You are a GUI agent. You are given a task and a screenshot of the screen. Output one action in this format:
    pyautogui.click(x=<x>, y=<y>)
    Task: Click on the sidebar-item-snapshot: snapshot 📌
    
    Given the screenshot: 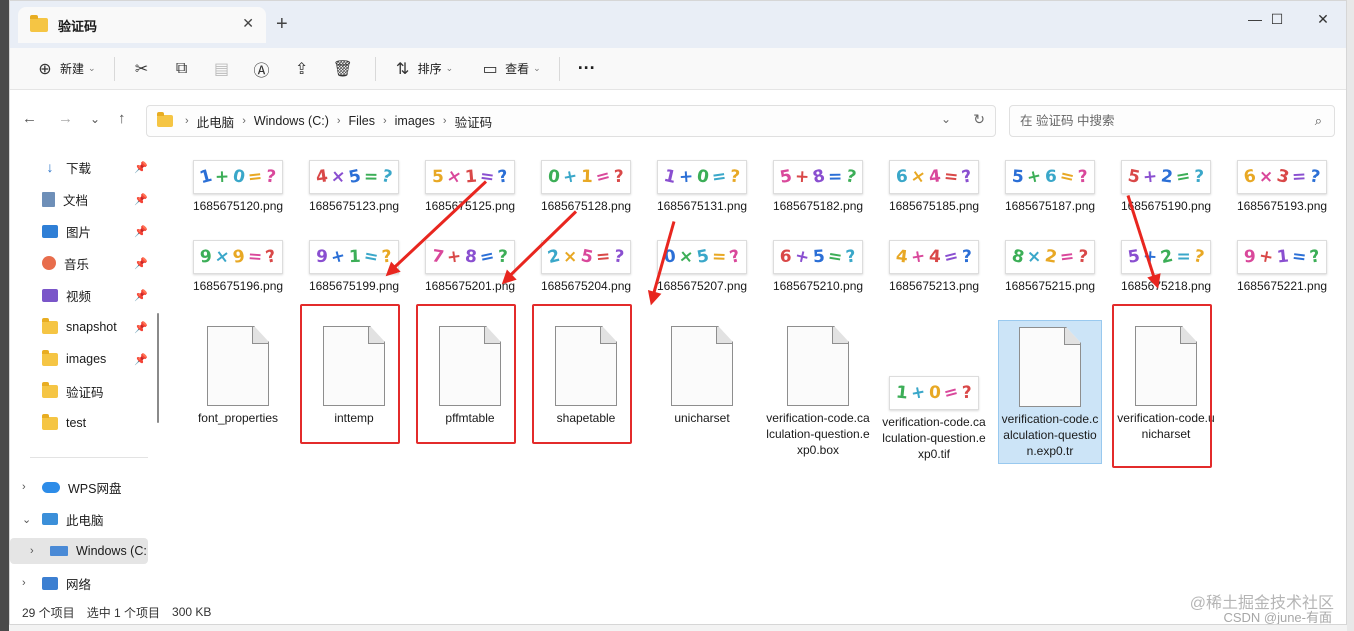 What is the action you would take?
    pyautogui.click(x=79, y=327)
    